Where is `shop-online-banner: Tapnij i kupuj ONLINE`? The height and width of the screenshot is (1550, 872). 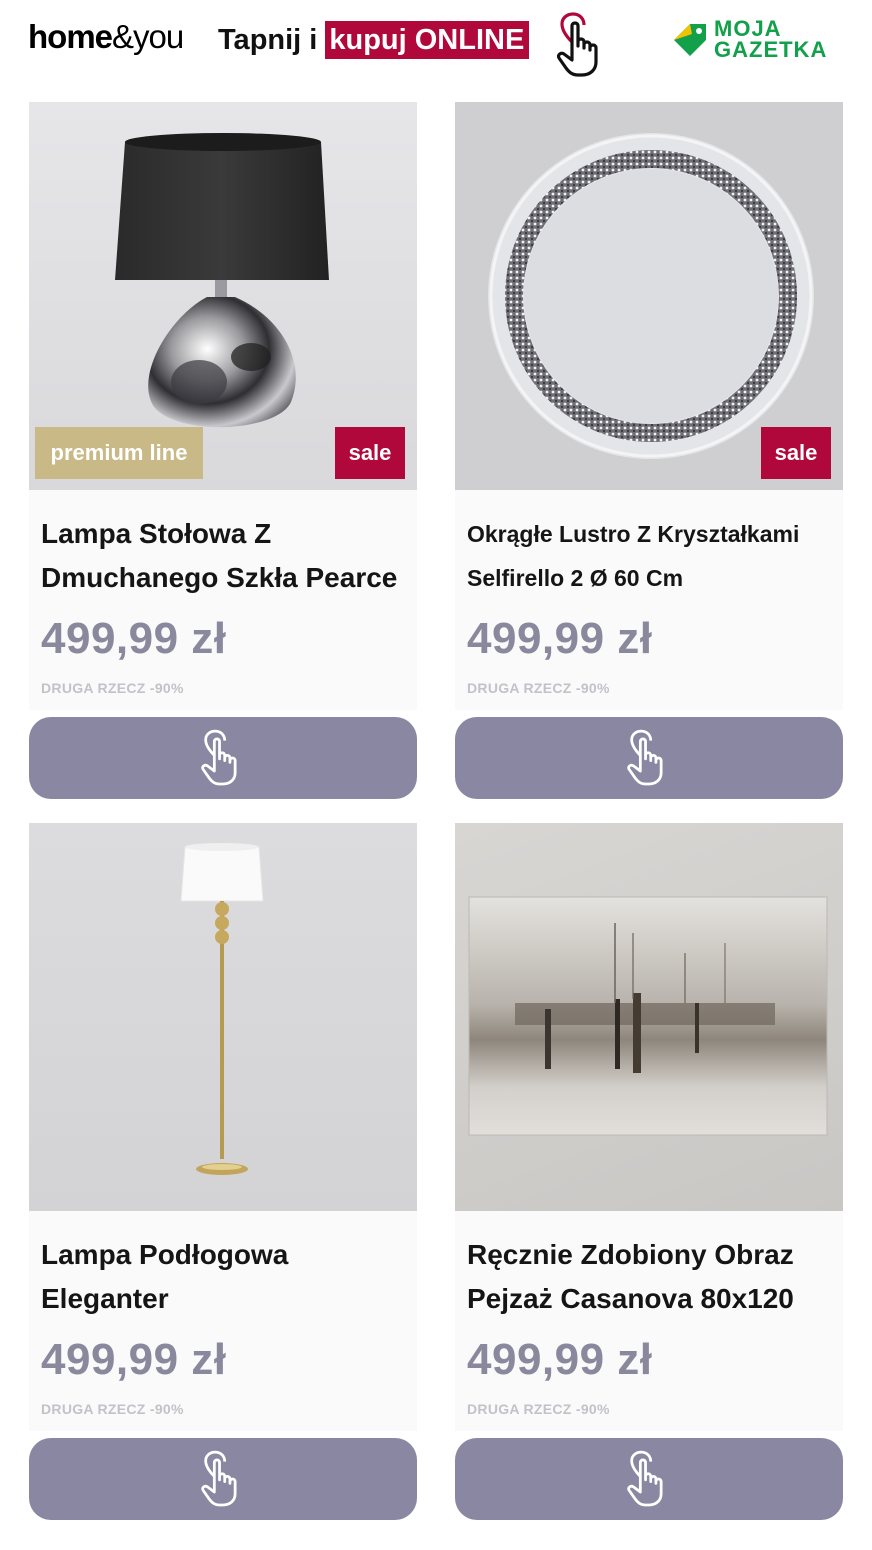 shop-online-banner: Tapnij i kupuj ONLINE is located at coordinates (374, 40).